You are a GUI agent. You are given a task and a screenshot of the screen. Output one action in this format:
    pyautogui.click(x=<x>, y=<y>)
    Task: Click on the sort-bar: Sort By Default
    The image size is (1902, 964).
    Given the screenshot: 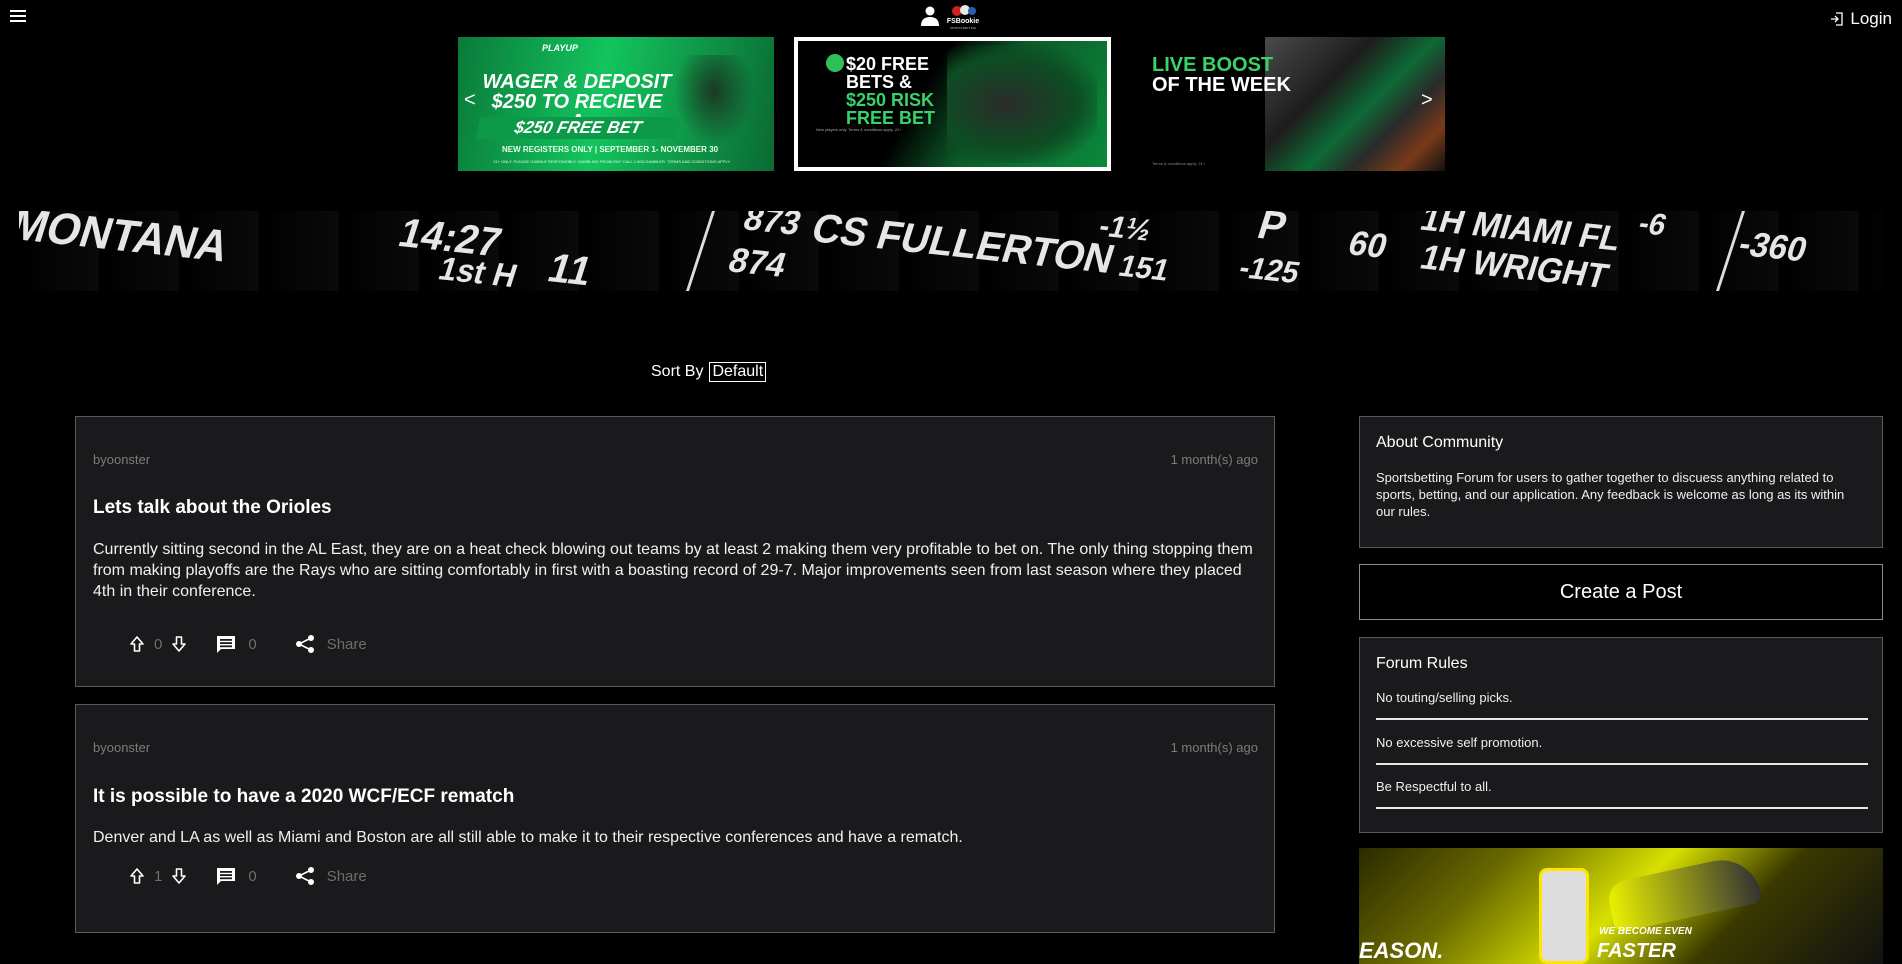 What is the action you would take?
    pyautogui.click(x=709, y=372)
    